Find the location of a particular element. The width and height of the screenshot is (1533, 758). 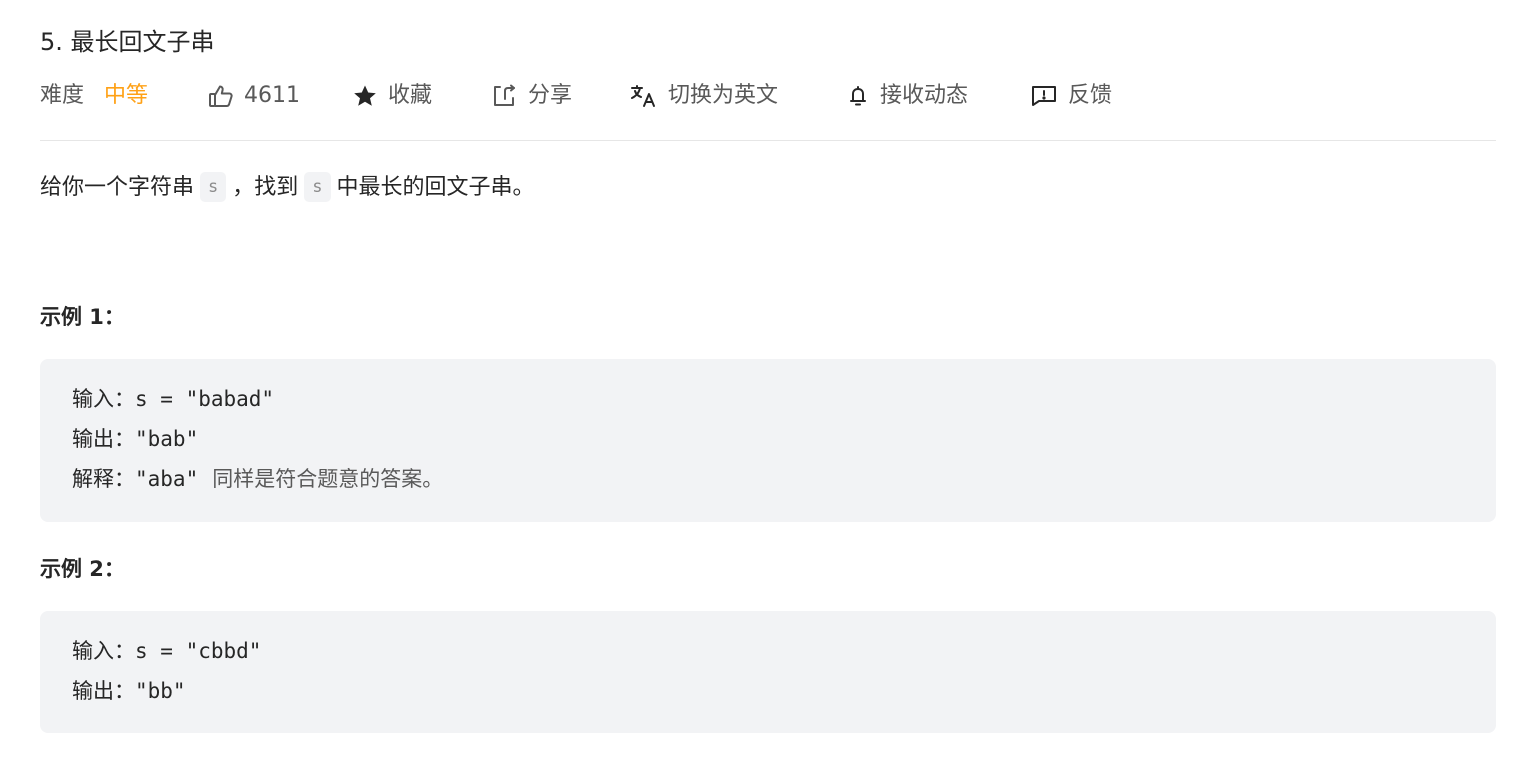

example-input-line: 输入：s = "cbbd" is located at coordinates (166, 651).